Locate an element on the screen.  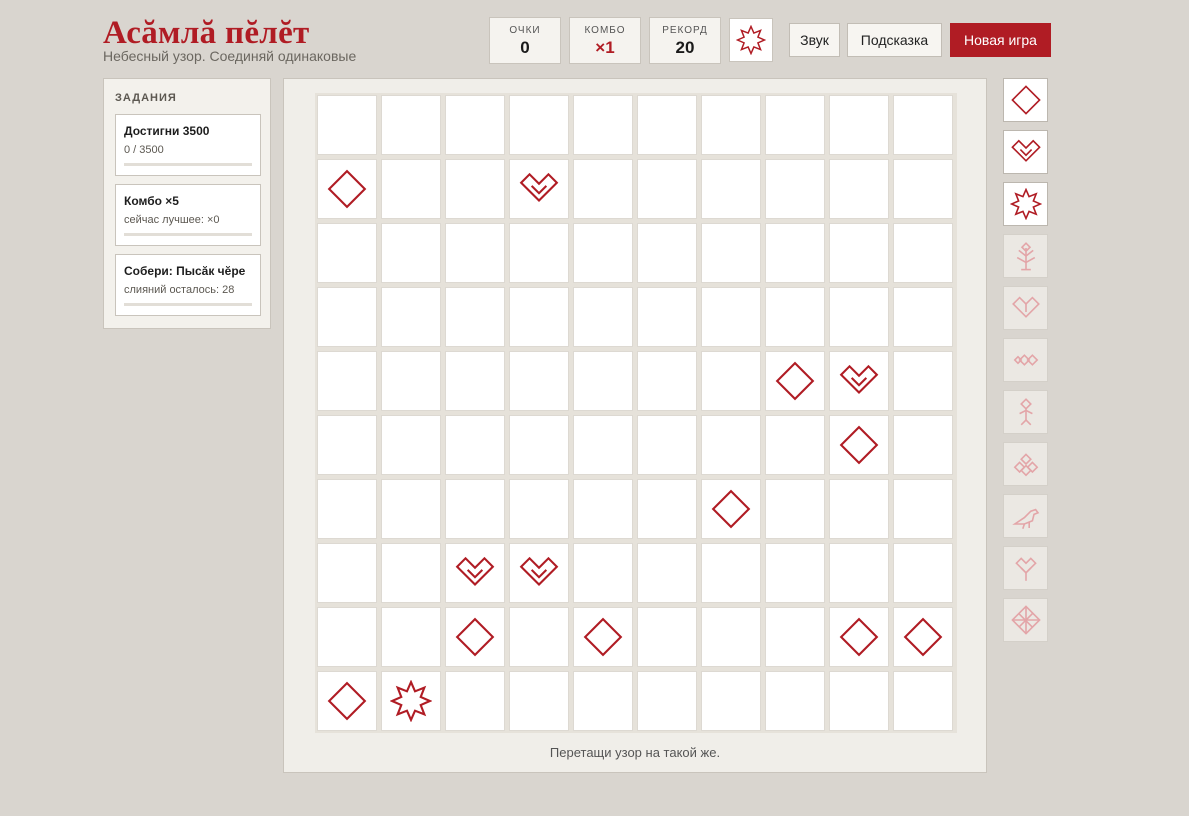
board-cell-star is located at coordinates (411, 701).